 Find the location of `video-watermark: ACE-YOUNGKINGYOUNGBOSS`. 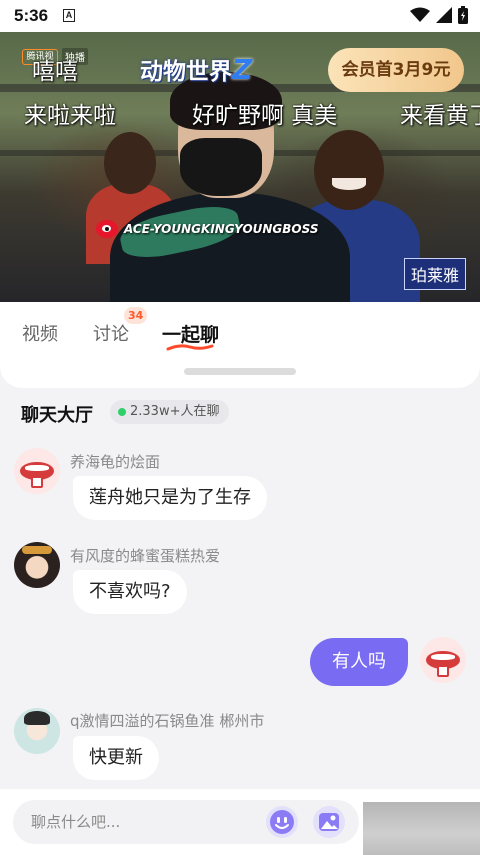

video-watermark: ACE-YOUNGKINGYOUNGBOSS is located at coordinates (207, 229).